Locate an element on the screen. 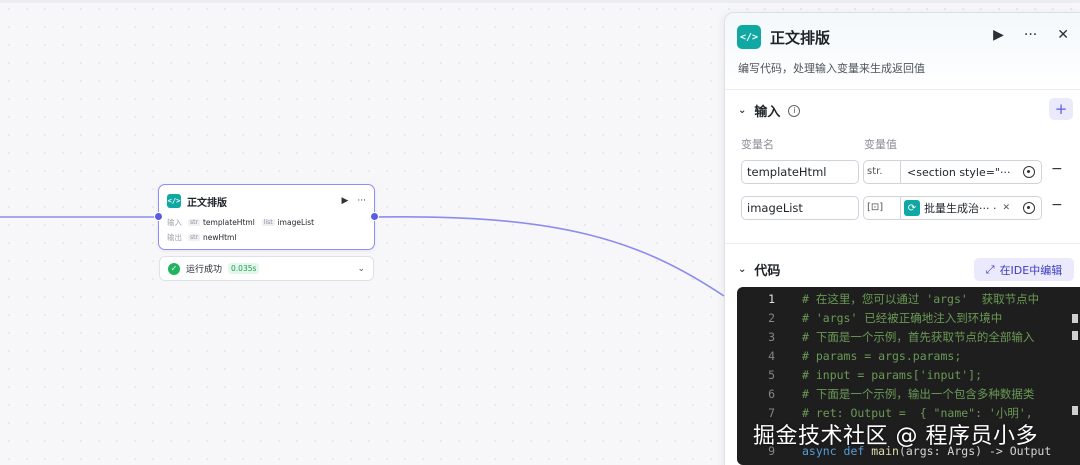 The width and height of the screenshot is (1080, 465). line-number: 6 is located at coordinates (771, 393).